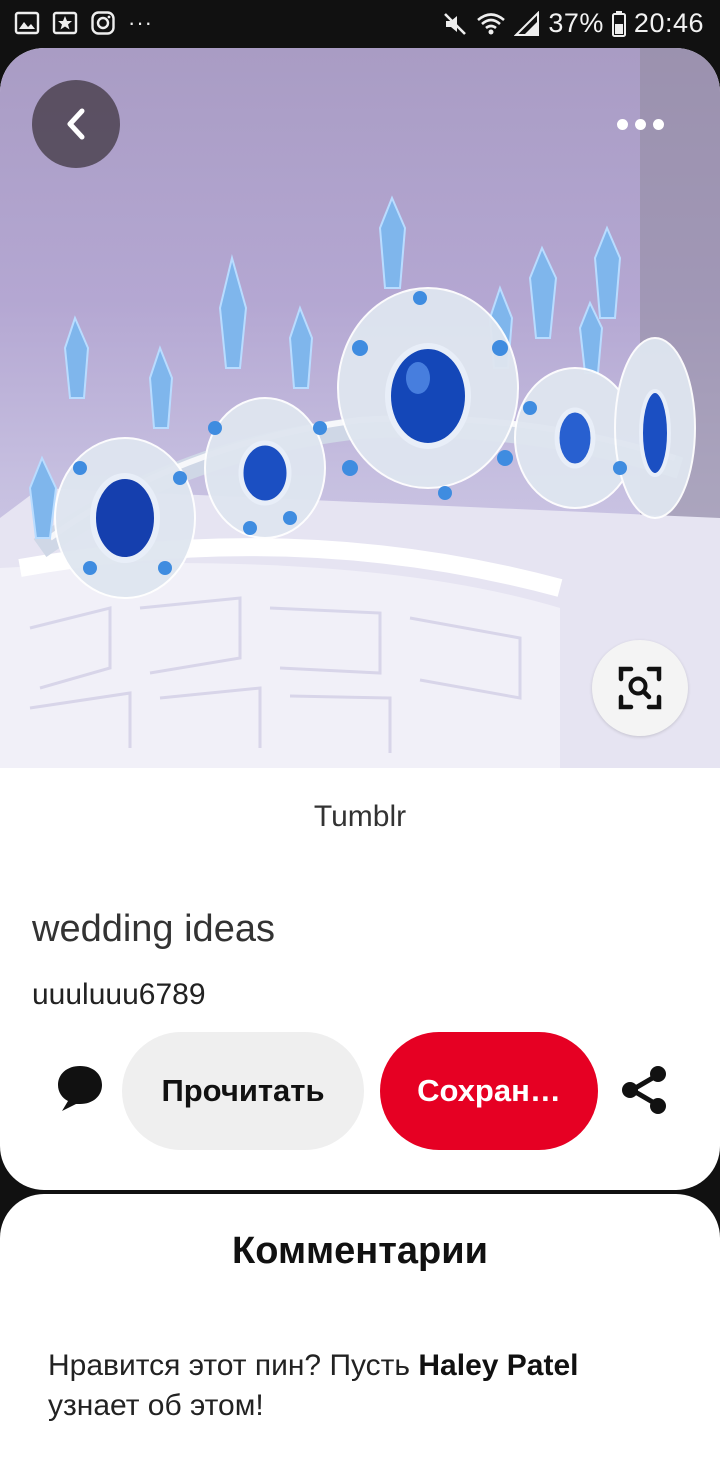  I want to click on status-right: 37% 20:46, so click(573, 23).